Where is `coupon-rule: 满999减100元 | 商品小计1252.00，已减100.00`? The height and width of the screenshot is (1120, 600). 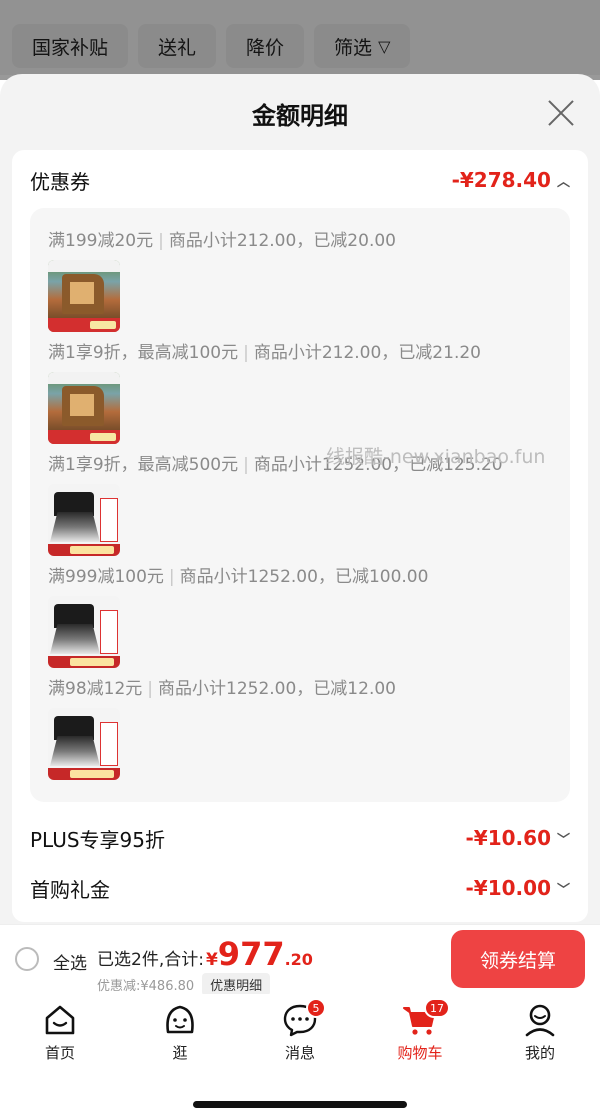
coupon-rule: 满999减100元 | 商品小计1252.00，已减100.00 is located at coordinates (238, 577).